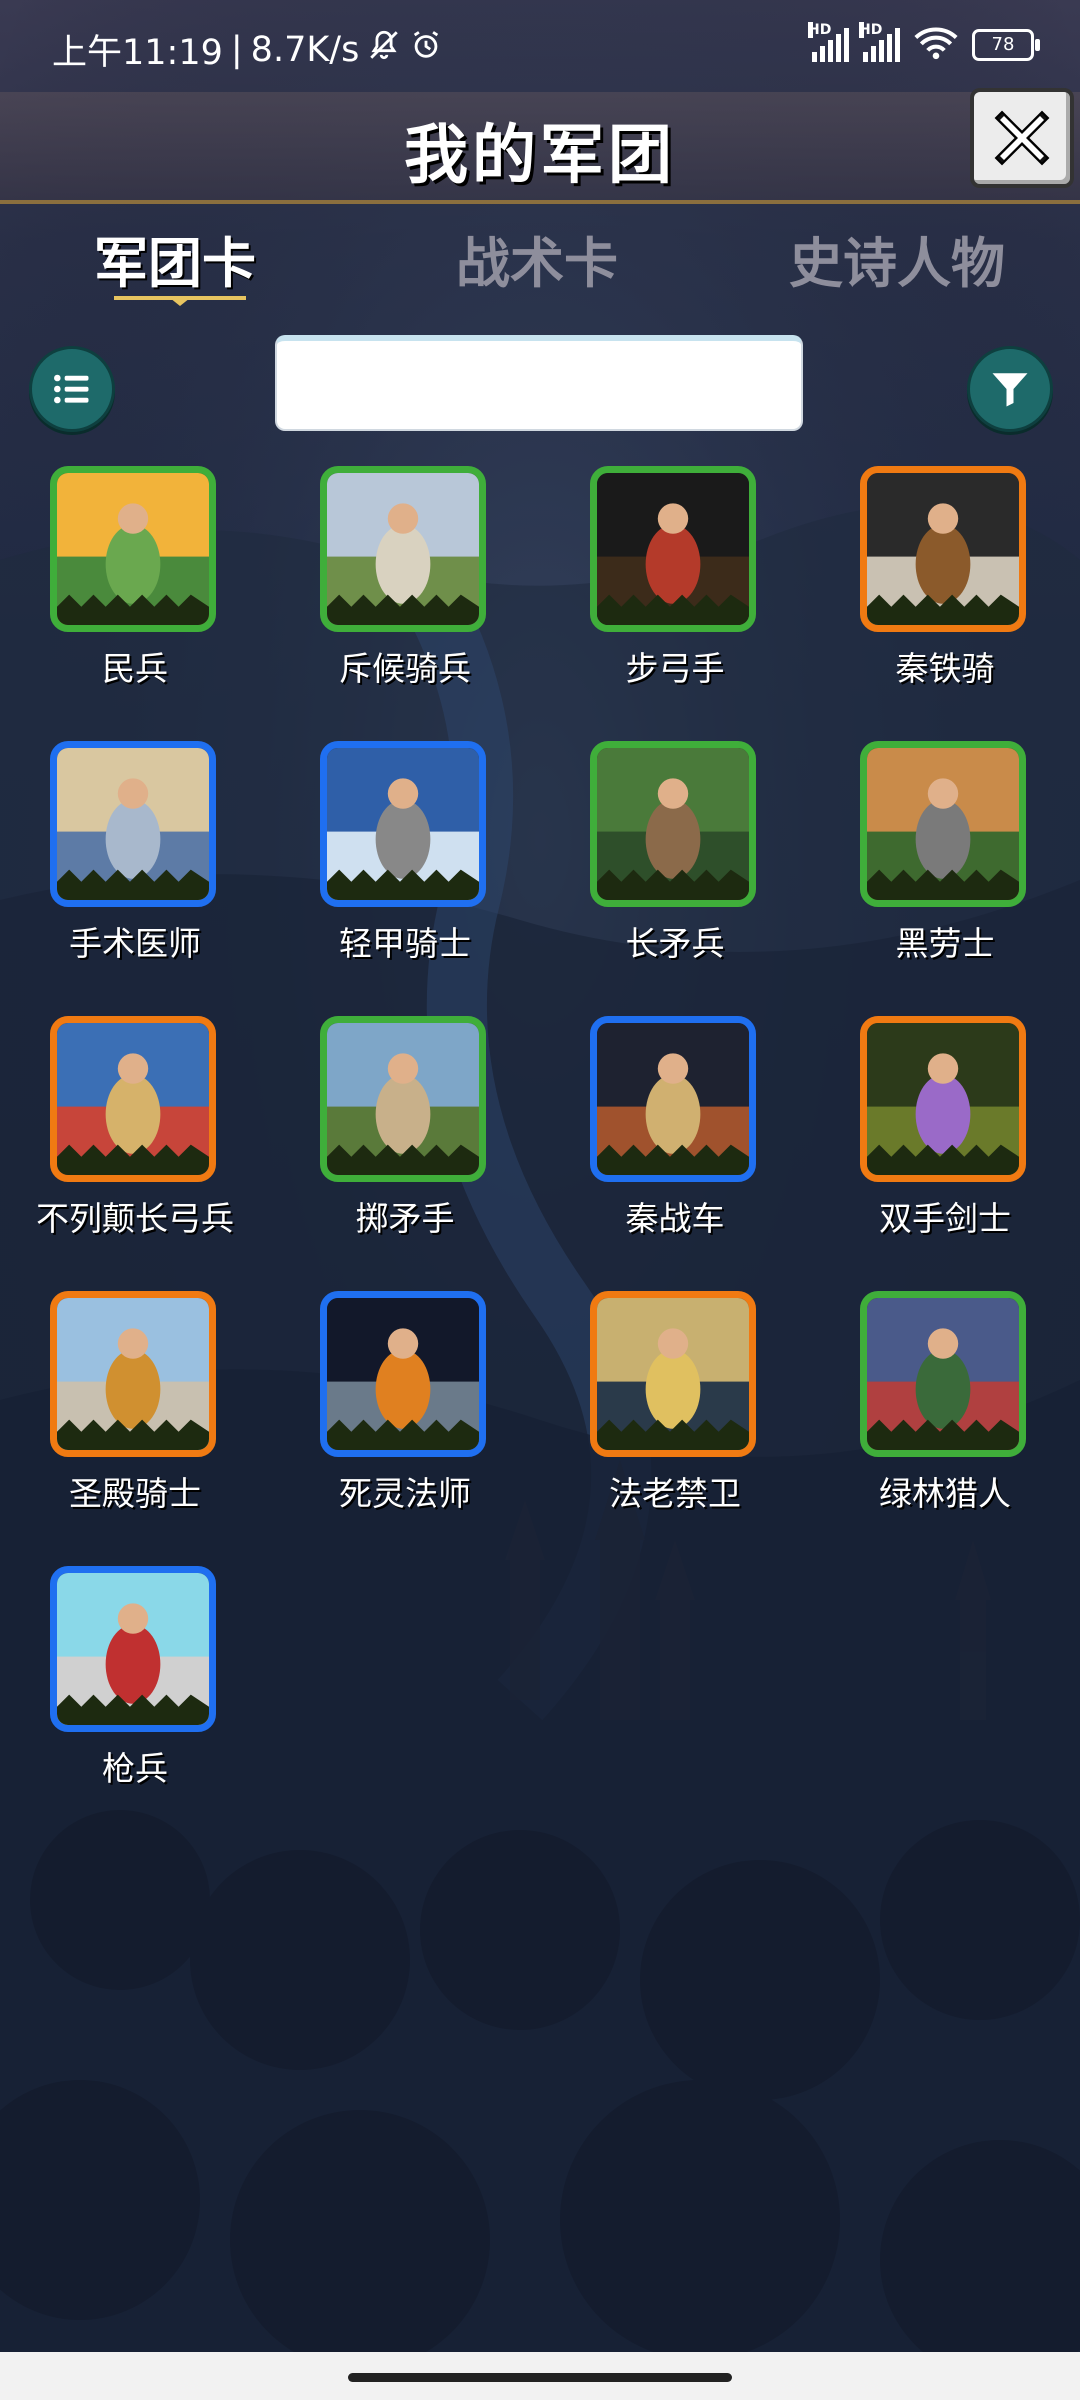 The height and width of the screenshot is (2400, 1080). I want to click on unit-card: 步弓手, so click(675, 580).